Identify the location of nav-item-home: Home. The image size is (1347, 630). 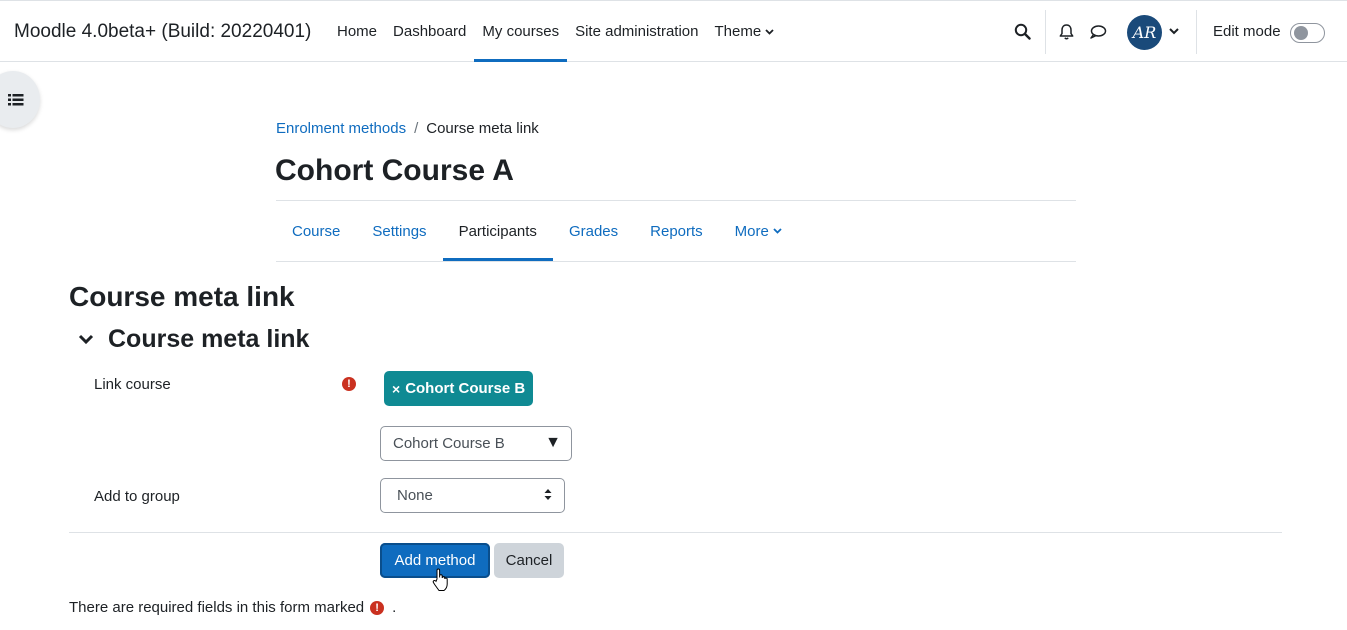
(357, 31).